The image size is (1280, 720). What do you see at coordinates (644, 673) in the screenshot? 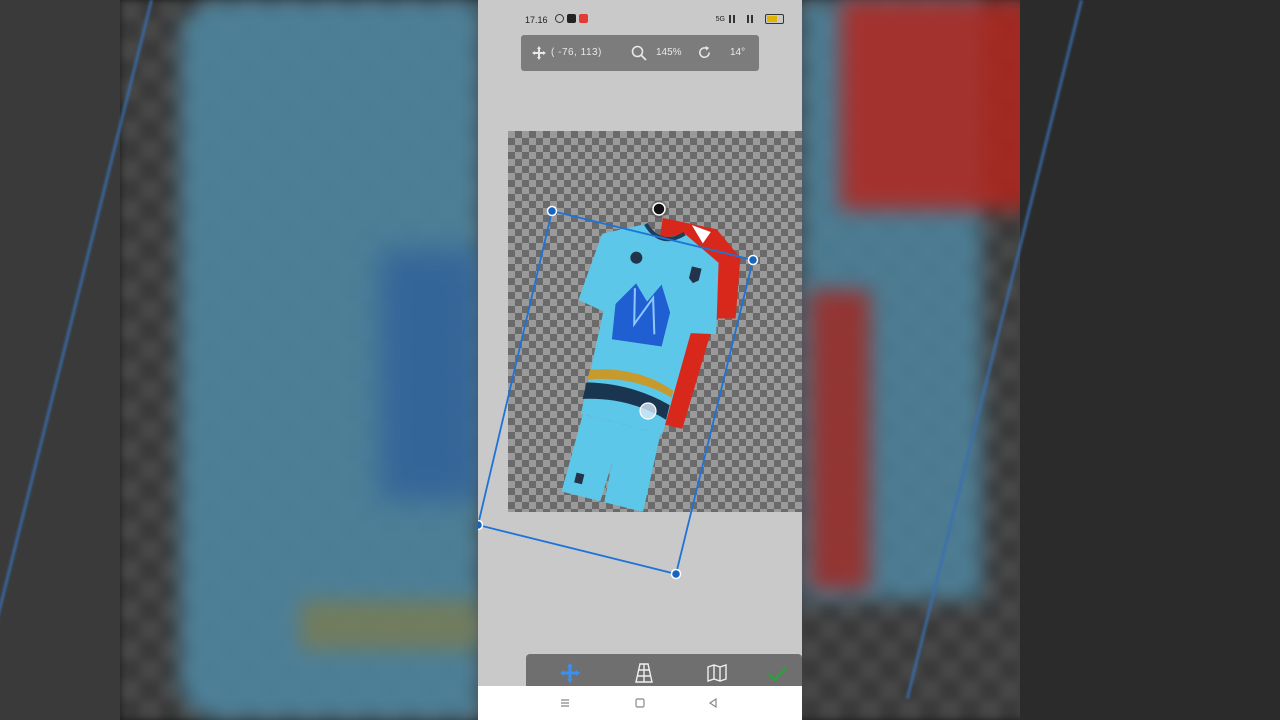
I see `perspective-tool-icon` at bounding box center [644, 673].